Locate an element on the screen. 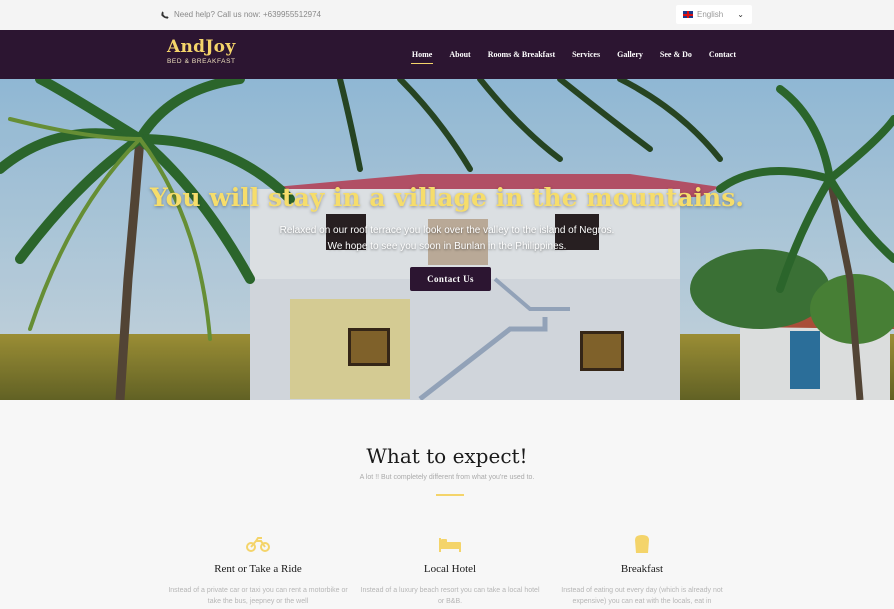 This screenshot has width=894, height=609. language-selector: English ⌄ is located at coordinates (714, 14).